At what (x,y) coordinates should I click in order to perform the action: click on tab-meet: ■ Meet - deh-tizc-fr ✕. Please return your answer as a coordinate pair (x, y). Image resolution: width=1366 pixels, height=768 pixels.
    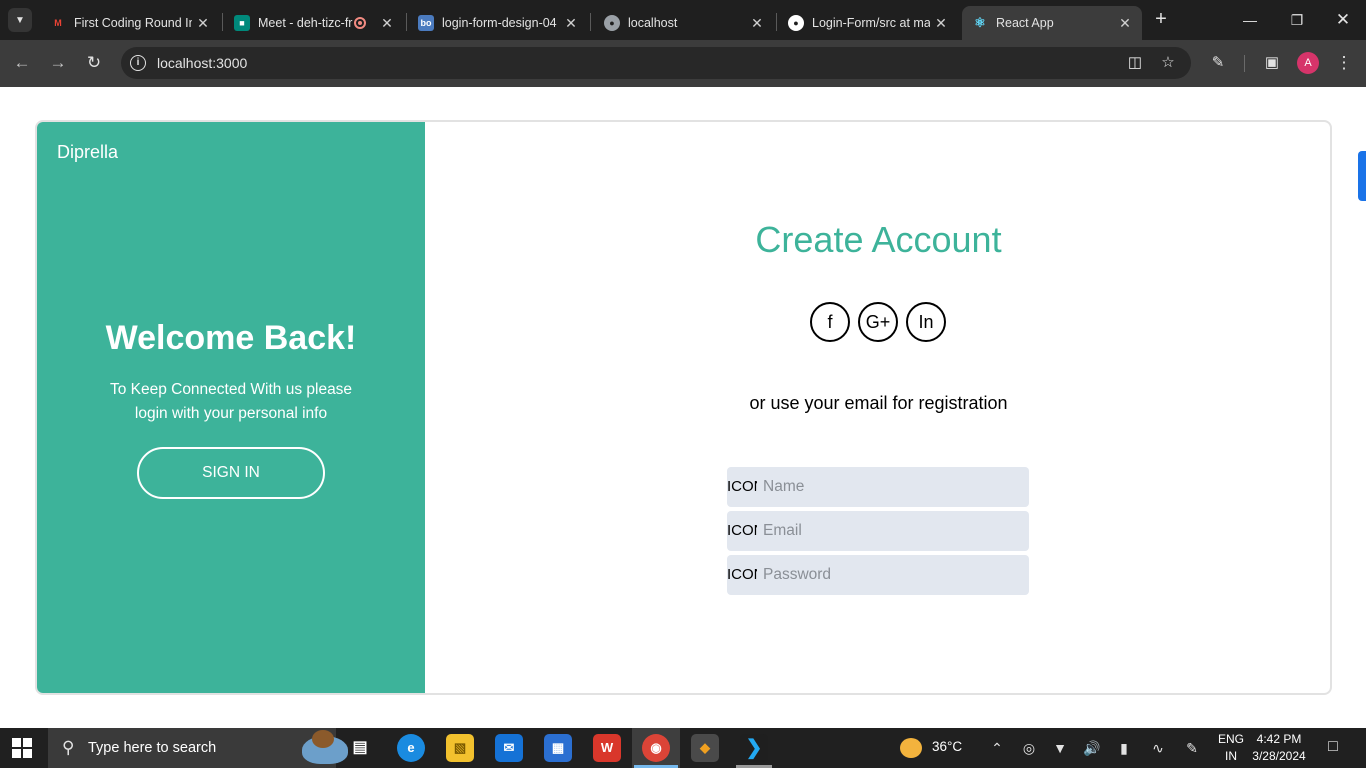
    Looking at the image, I should click on (314, 23).